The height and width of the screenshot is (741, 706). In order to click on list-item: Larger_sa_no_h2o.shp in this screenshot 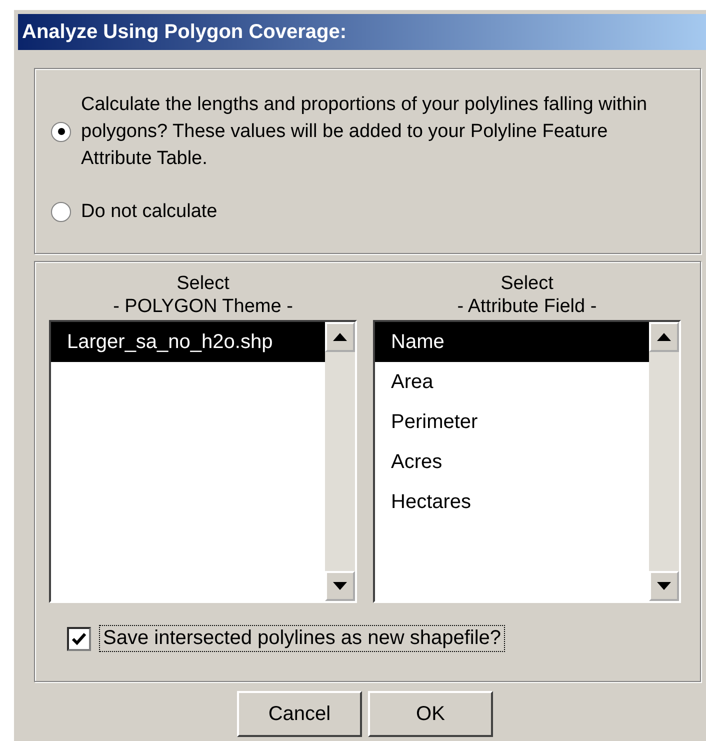, I will do `click(188, 342)`.